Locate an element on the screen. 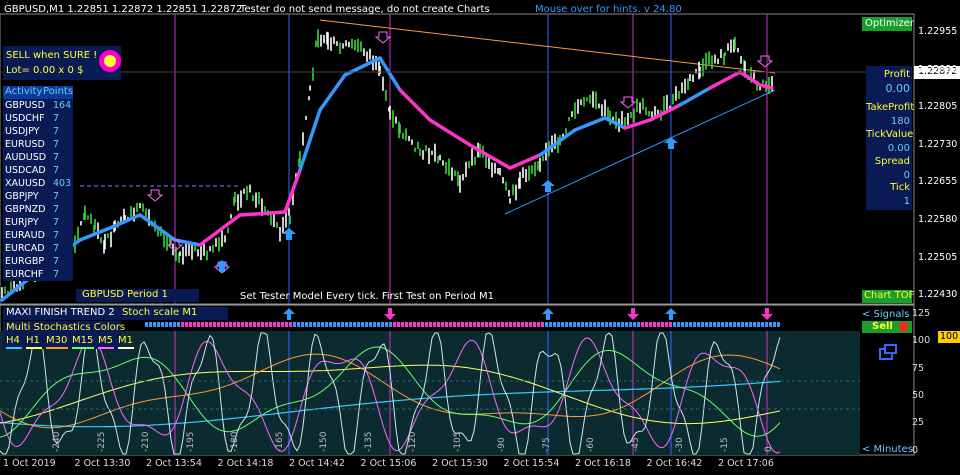 The height and width of the screenshot is (475, 960). symbol-name: USDJPY is located at coordinates (22, 131).